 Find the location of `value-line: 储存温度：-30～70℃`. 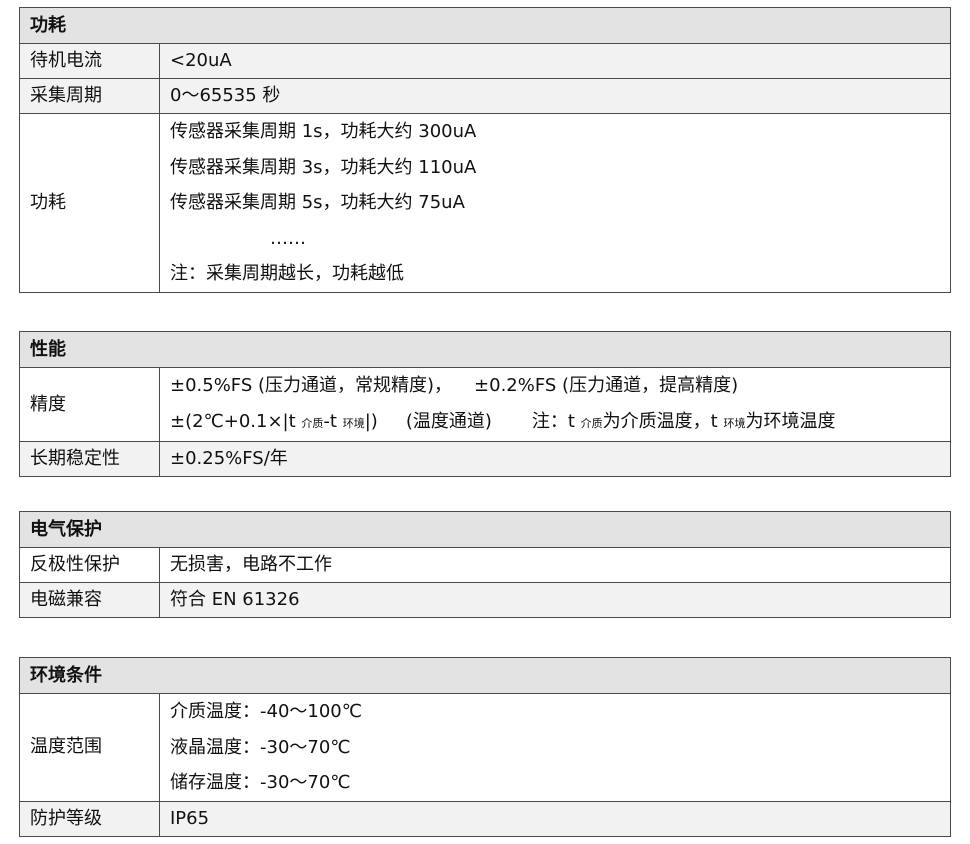

value-line: 储存温度：-30～70℃ is located at coordinates (260, 782).